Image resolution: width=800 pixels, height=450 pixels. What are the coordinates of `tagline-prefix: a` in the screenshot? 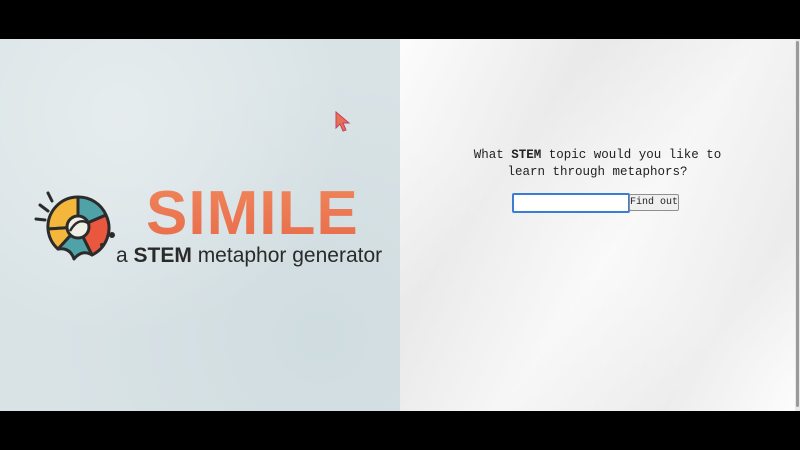 It's located at (125, 255).